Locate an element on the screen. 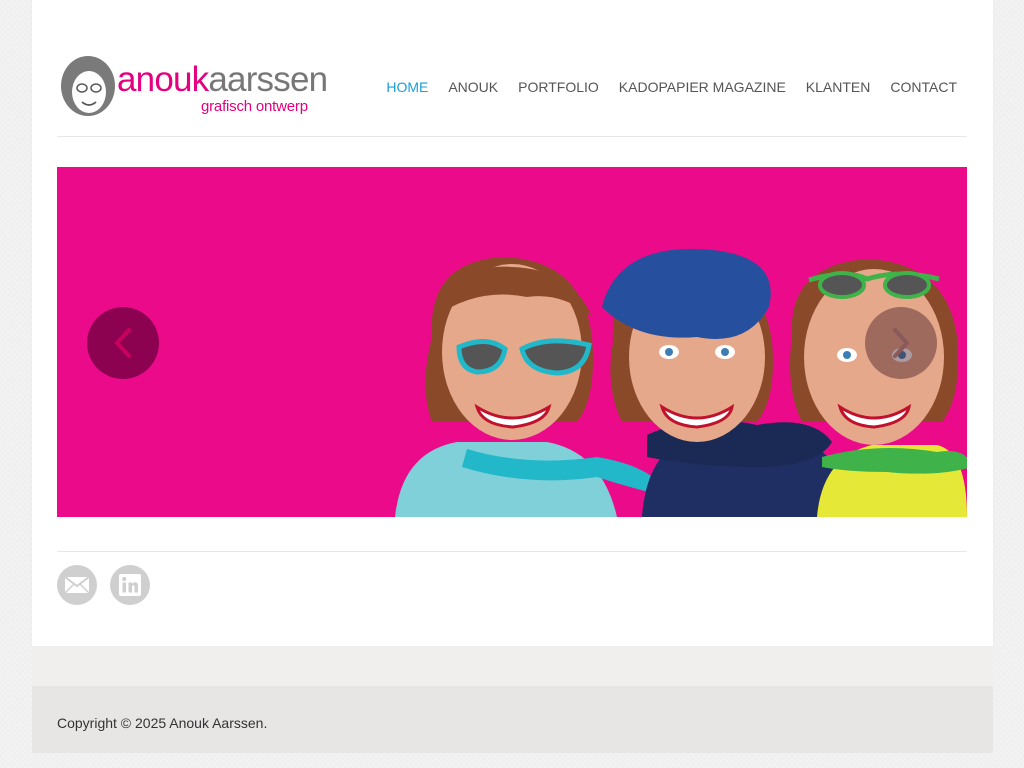 The height and width of the screenshot is (768, 1024). nav-item-home: HOME is located at coordinates (407, 87).